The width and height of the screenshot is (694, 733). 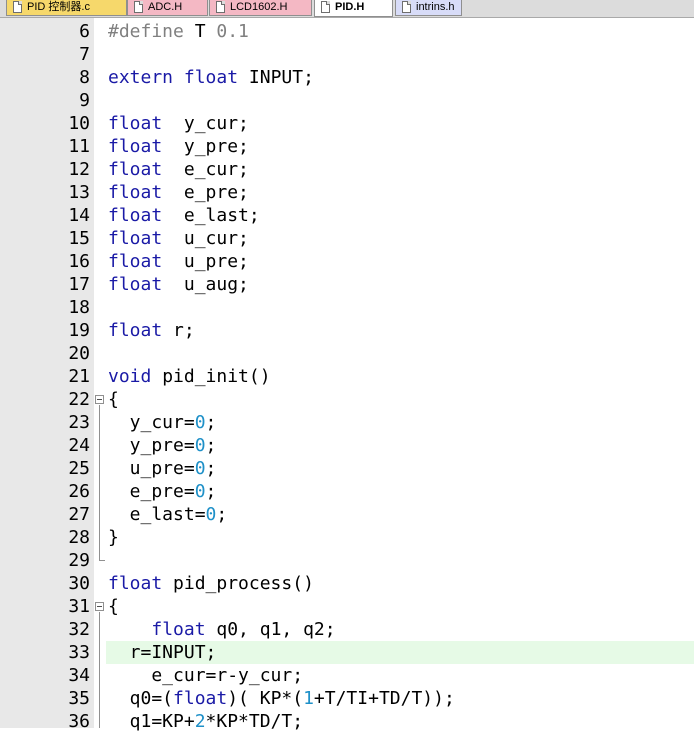 What do you see at coordinates (151, 330) in the screenshot?
I see `code-line: float r;` at bounding box center [151, 330].